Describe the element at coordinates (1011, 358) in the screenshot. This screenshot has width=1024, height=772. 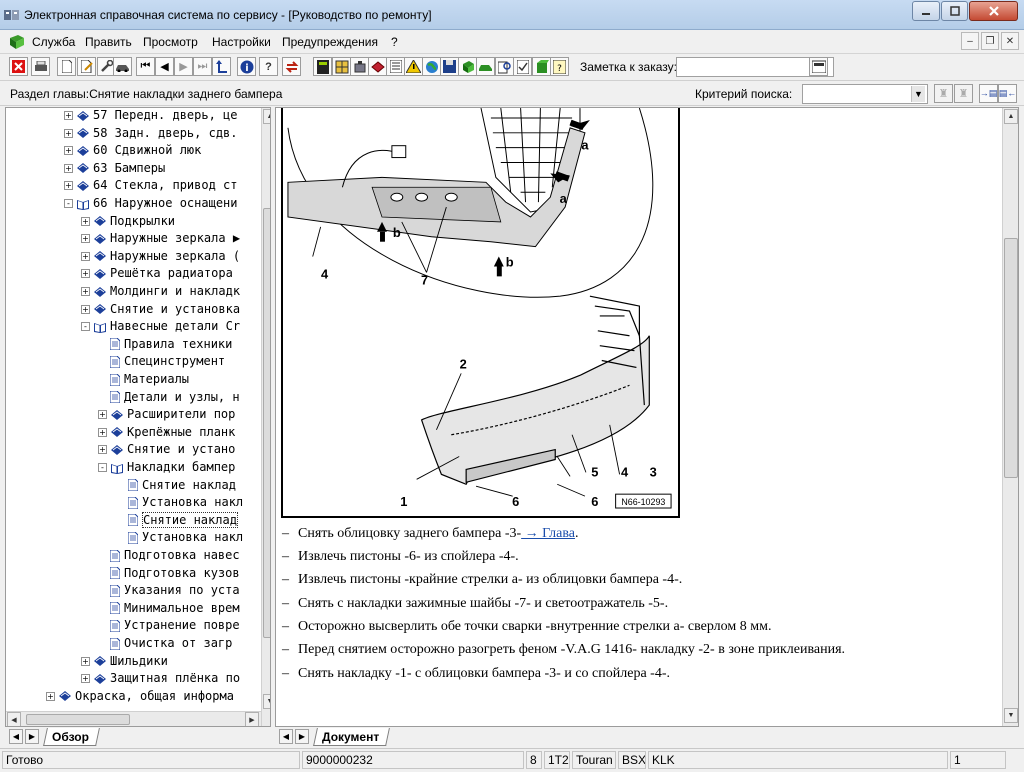
I see `doc-scroll-thumb` at that location.